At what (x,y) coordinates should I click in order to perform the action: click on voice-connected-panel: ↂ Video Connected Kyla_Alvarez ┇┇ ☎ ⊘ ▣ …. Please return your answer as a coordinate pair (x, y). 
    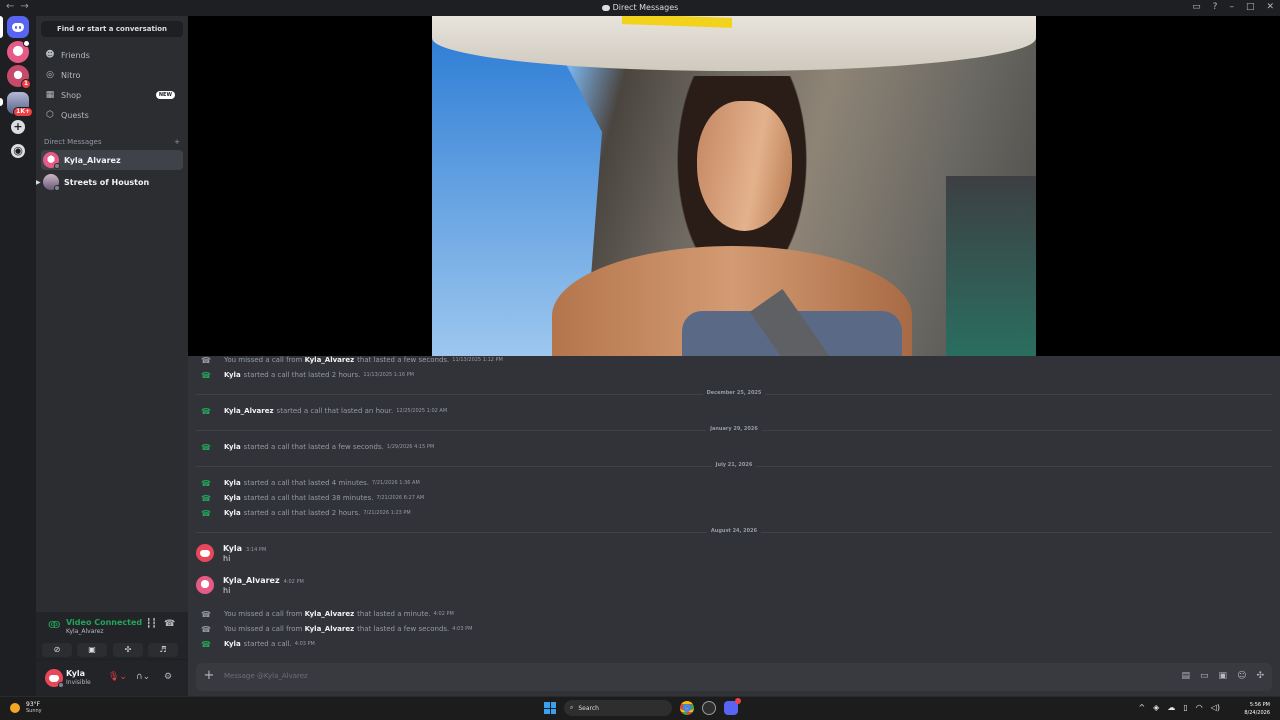
    Looking at the image, I should click on (112, 636).